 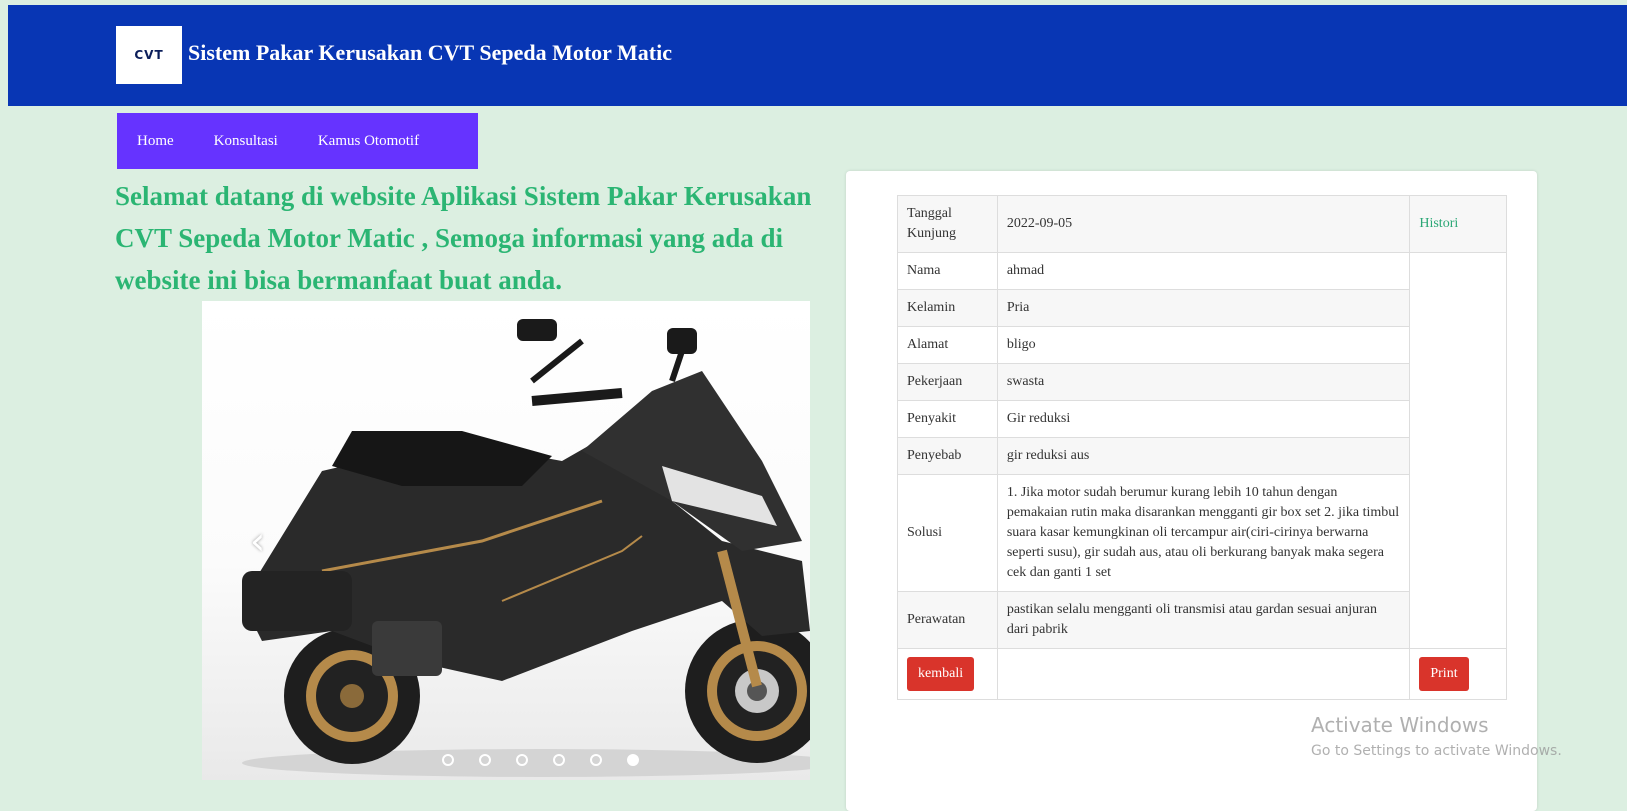 I want to click on table-row: Alamat bligo, so click(x=1202, y=345).